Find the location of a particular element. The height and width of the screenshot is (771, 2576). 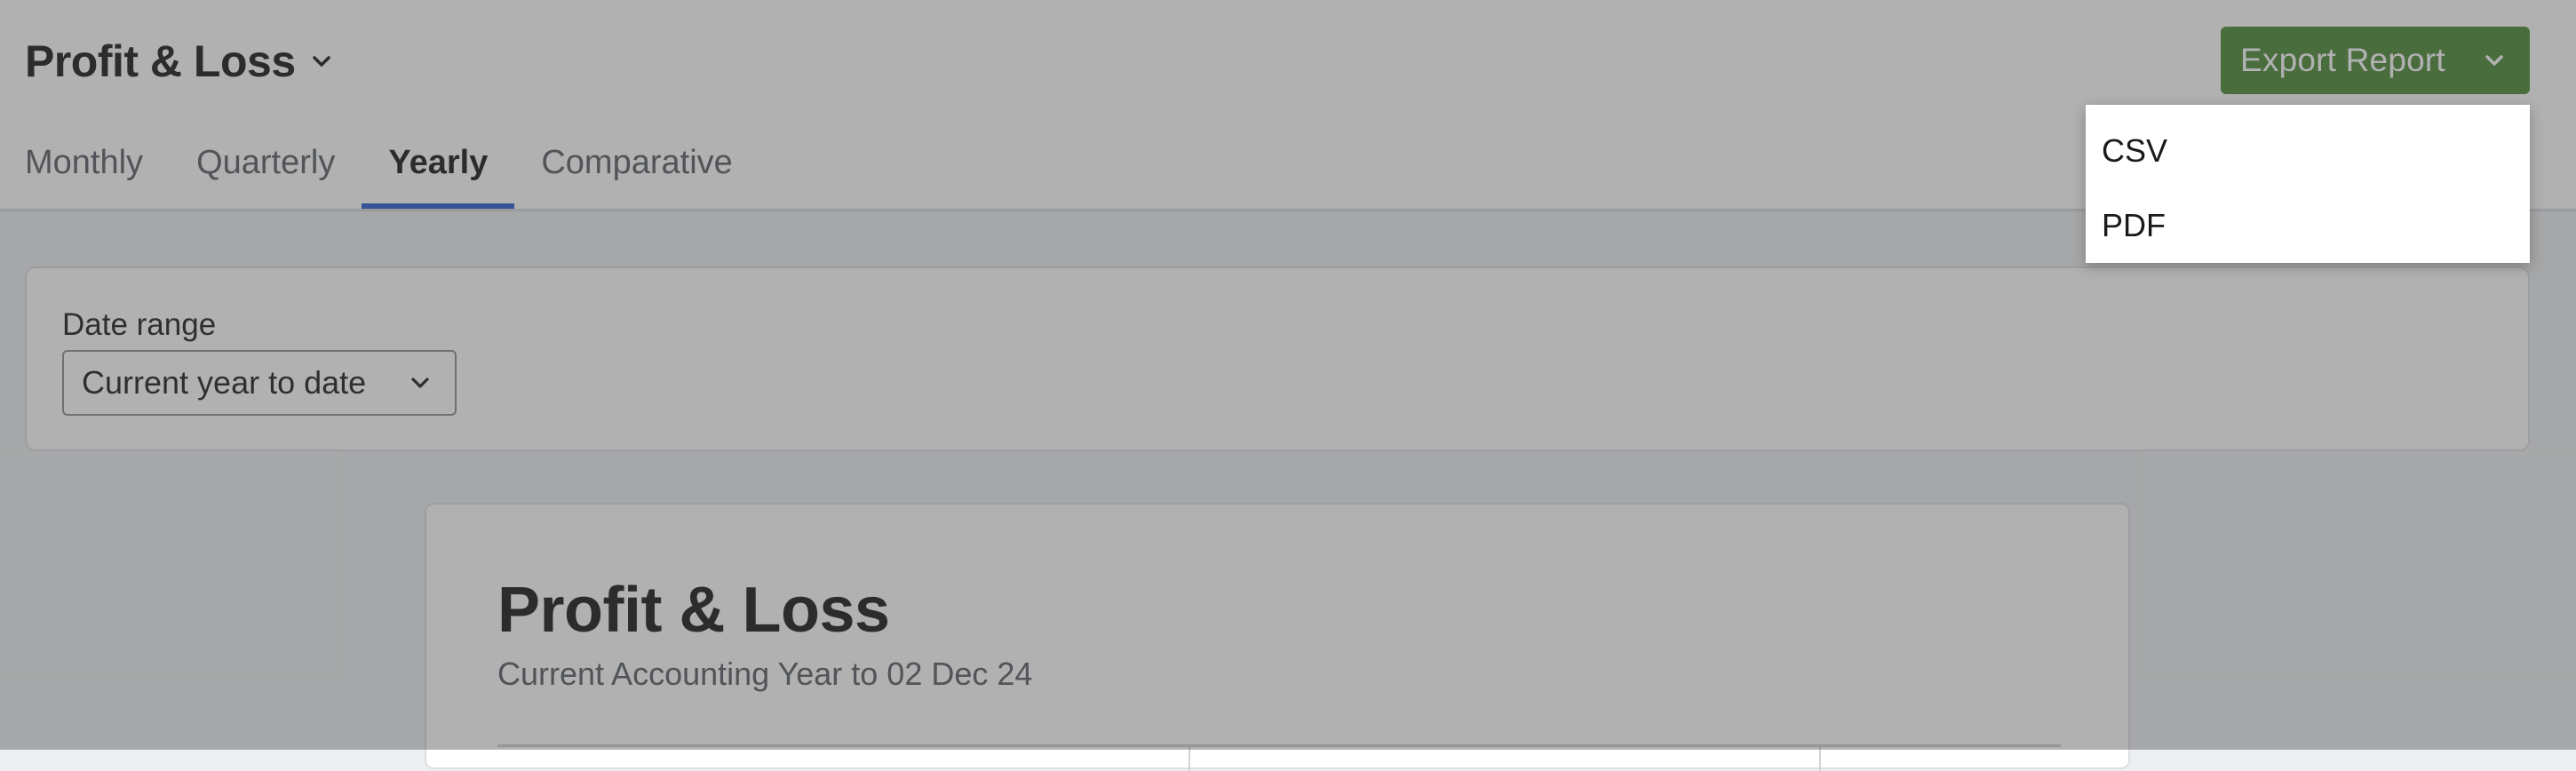

export-pdf-option: PDF is located at coordinates (2308, 225).